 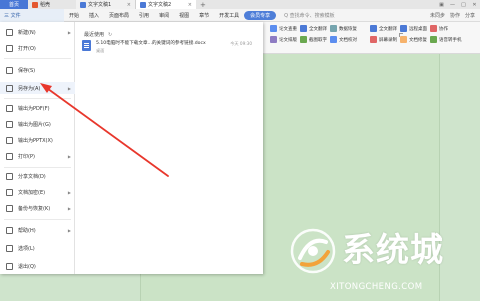 What do you see at coordinates (343, 28) in the screenshot?
I see `tool-data-recovery: 数据恢复` at bounding box center [343, 28].